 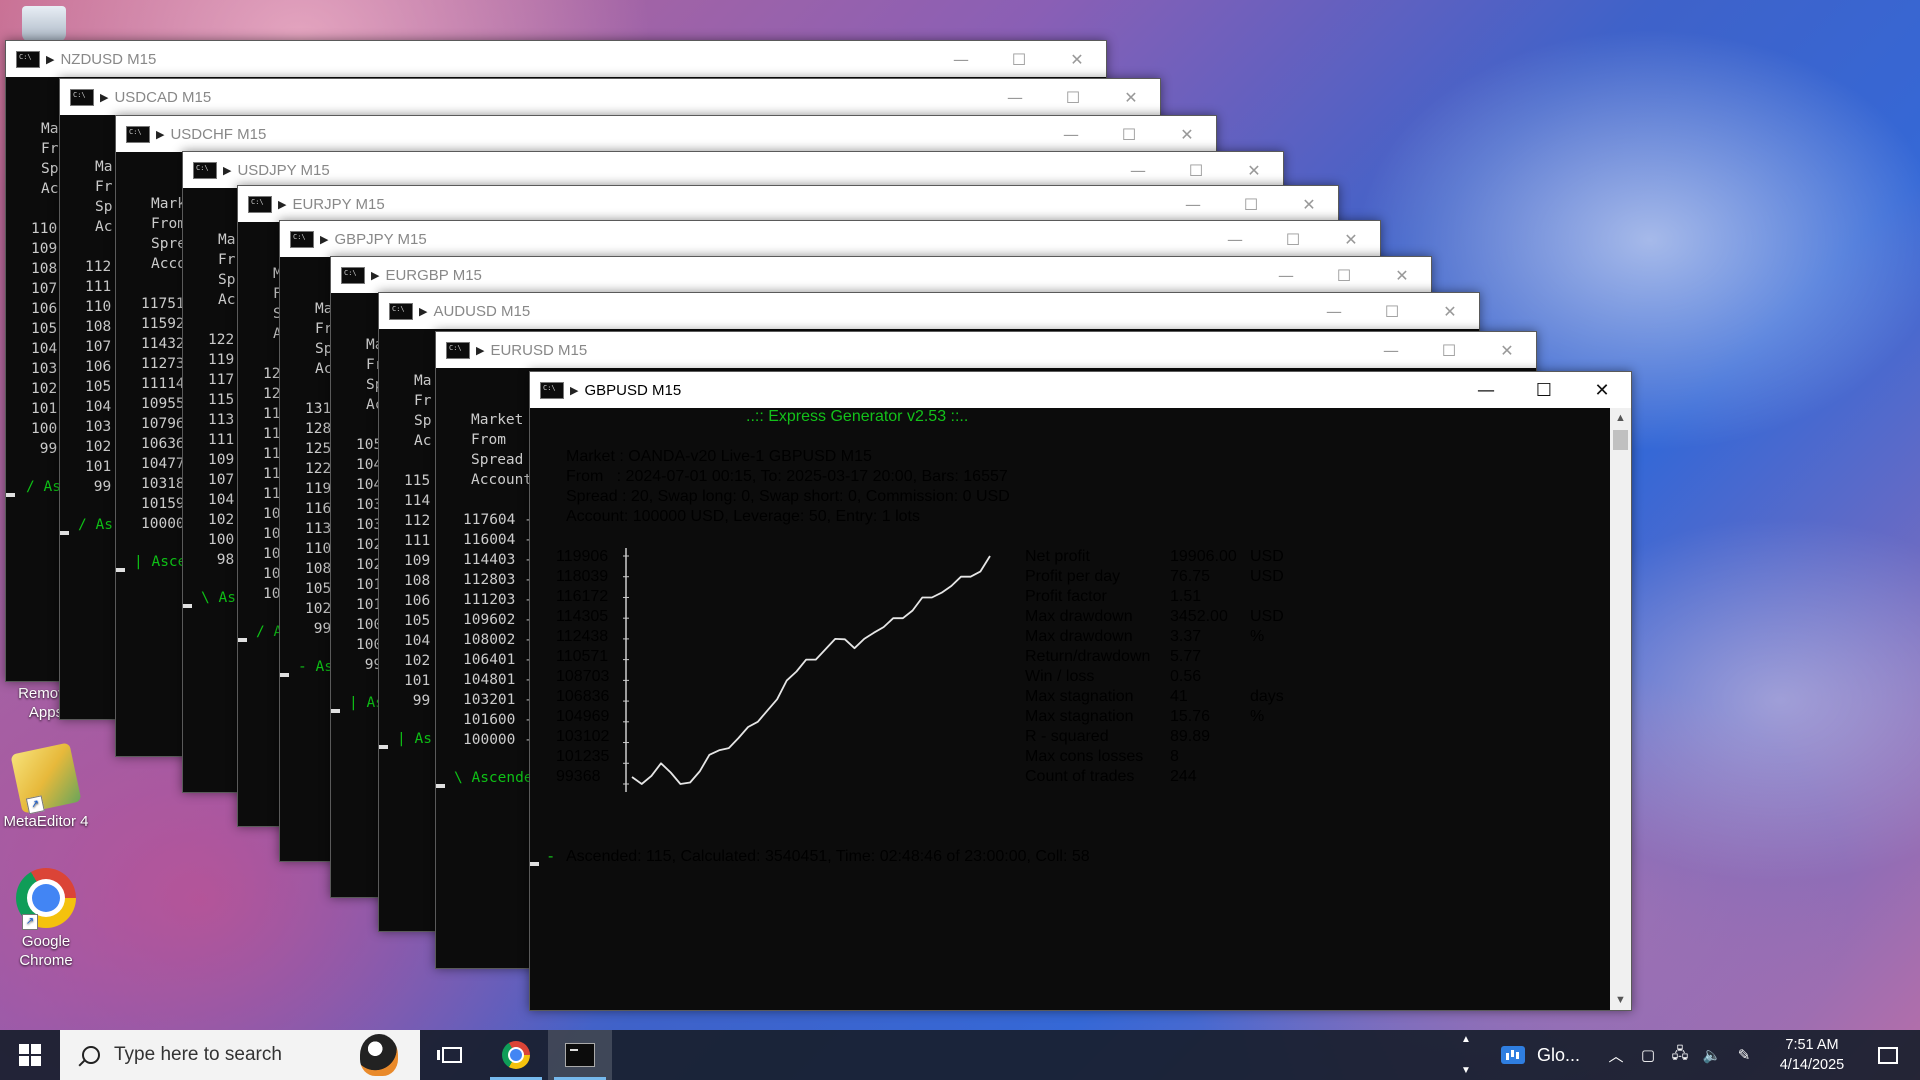 I want to click on title-bar: ▶ NZDUSD M15 —☐✕, so click(x=556, y=59).